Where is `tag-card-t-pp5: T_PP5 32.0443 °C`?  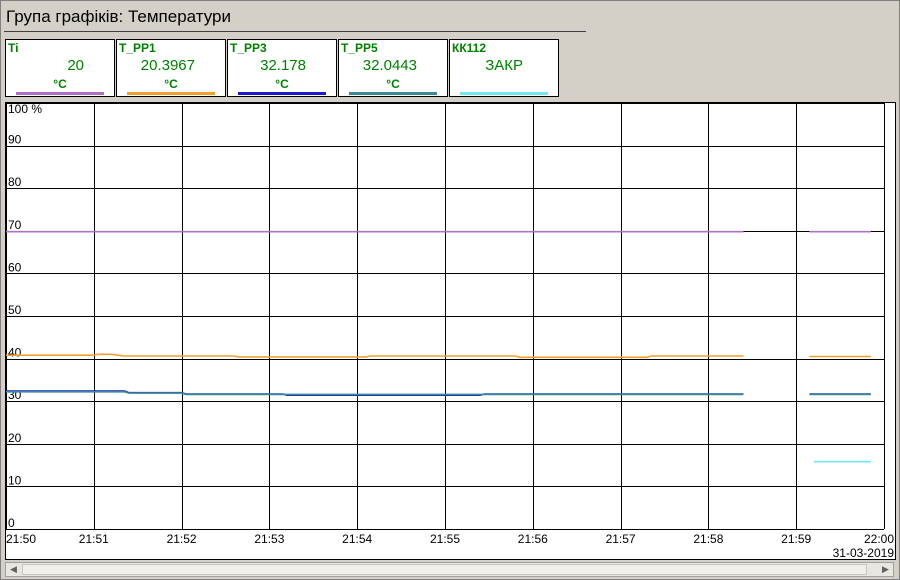
tag-card-t-pp5: T_PP5 32.0443 °C is located at coordinates (393, 68).